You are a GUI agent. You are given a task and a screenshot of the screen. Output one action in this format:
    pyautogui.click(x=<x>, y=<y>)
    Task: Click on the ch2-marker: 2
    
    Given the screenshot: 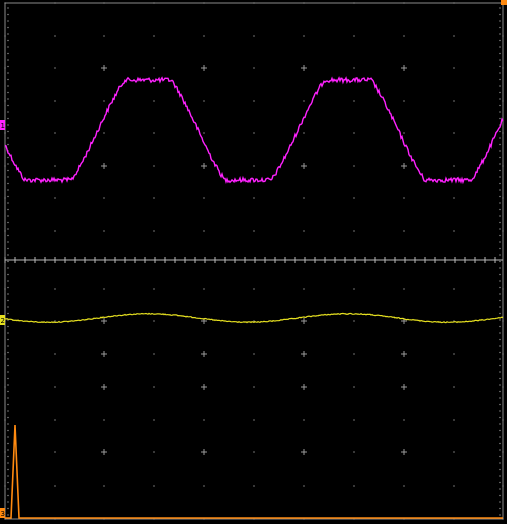 What is the action you would take?
    pyautogui.click(x=2, y=320)
    